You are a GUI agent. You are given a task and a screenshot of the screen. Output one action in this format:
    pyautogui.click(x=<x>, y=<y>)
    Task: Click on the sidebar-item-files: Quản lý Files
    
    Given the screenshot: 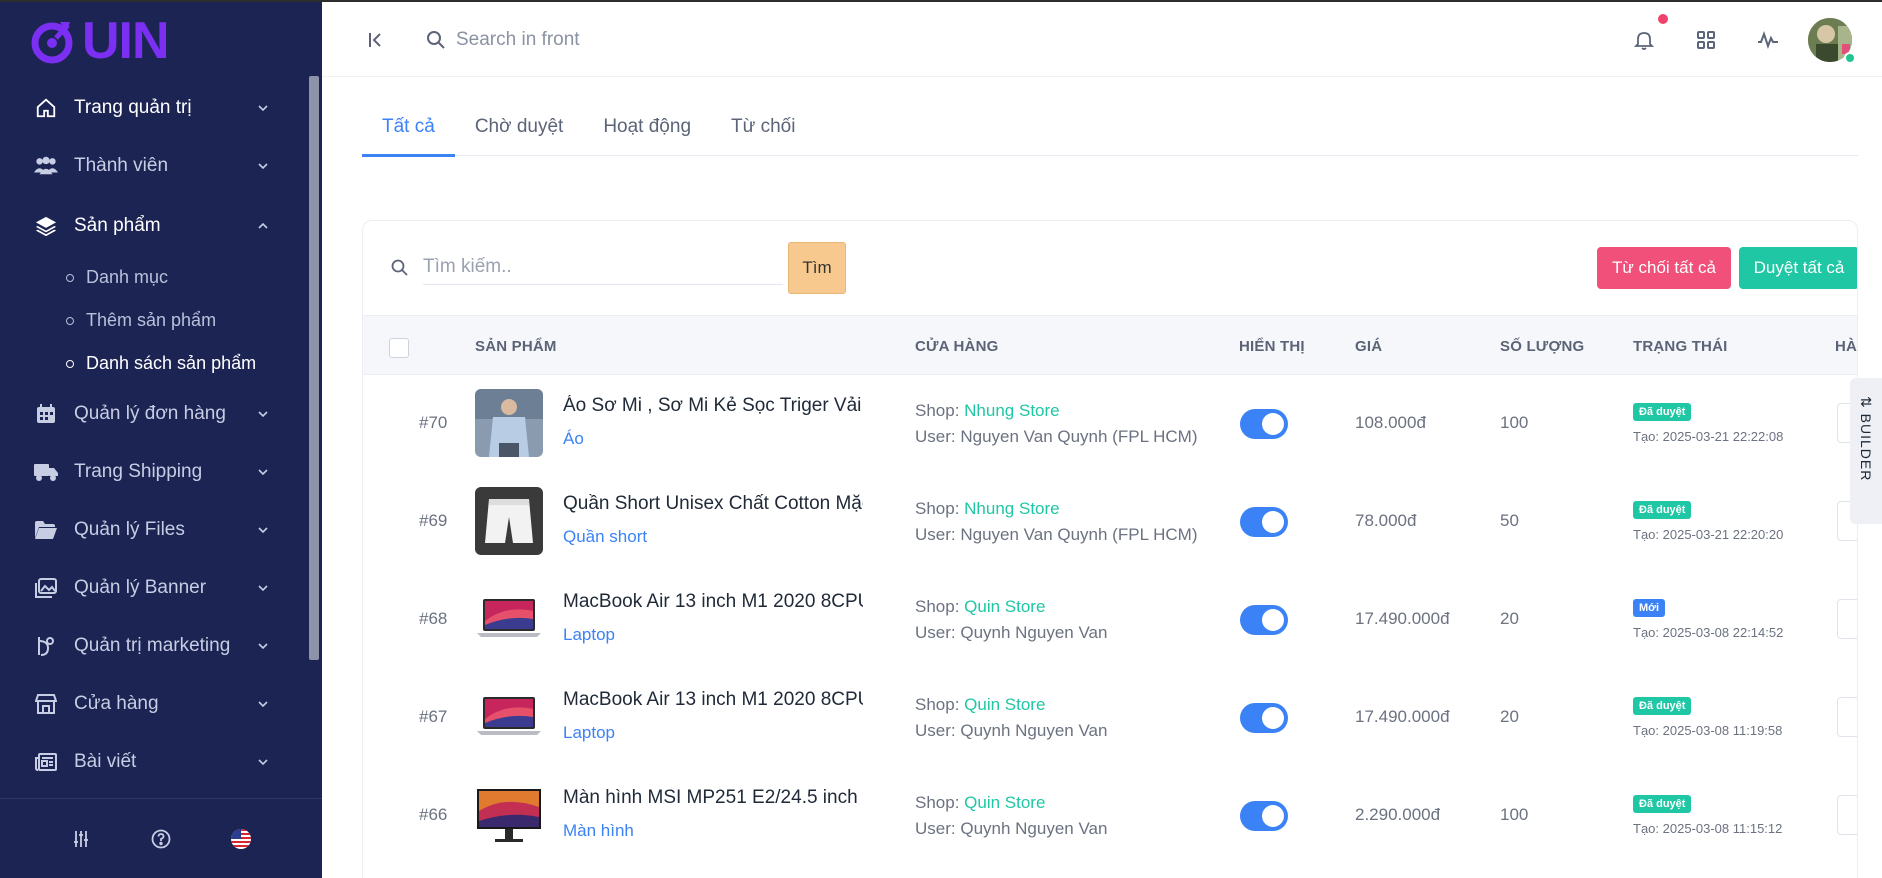 What is the action you would take?
    pyautogui.click(x=155, y=530)
    